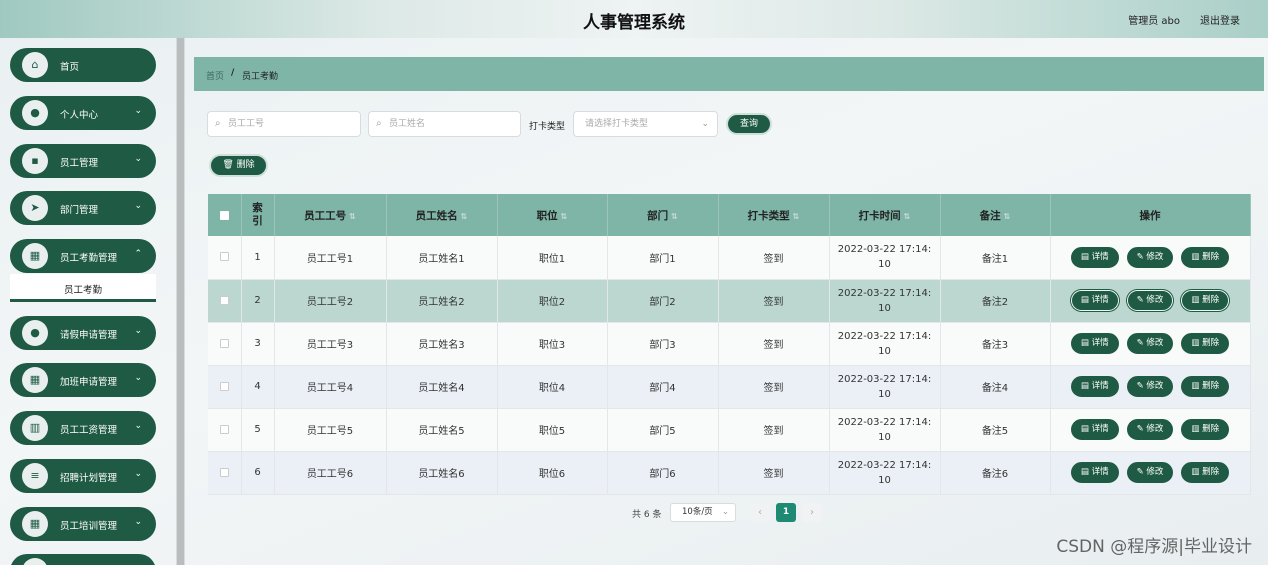  Describe the element at coordinates (634, 23) in the screenshot. I see `app-title: 人事管理系统` at that location.